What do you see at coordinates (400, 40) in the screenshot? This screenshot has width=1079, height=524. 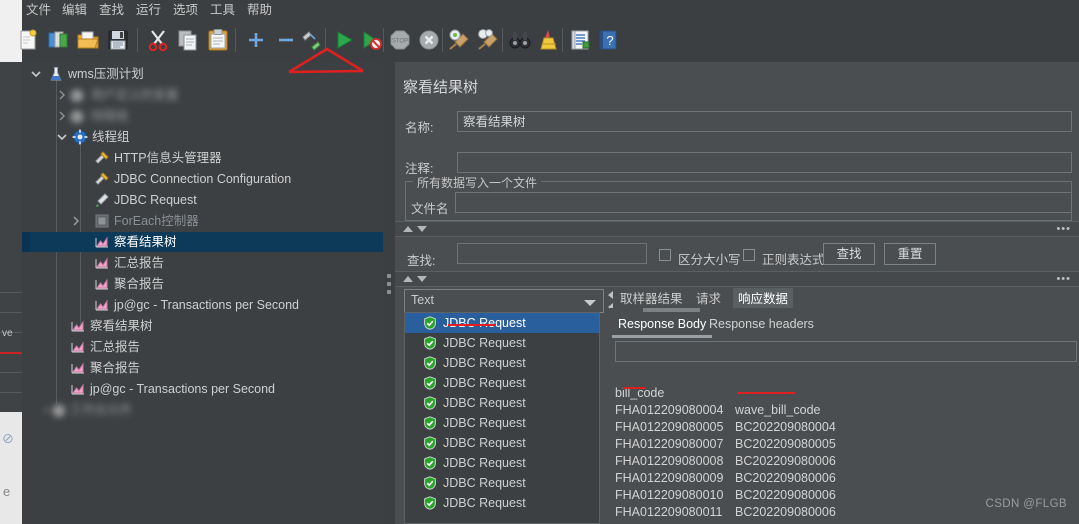 I see `stop-button: STOP` at bounding box center [400, 40].